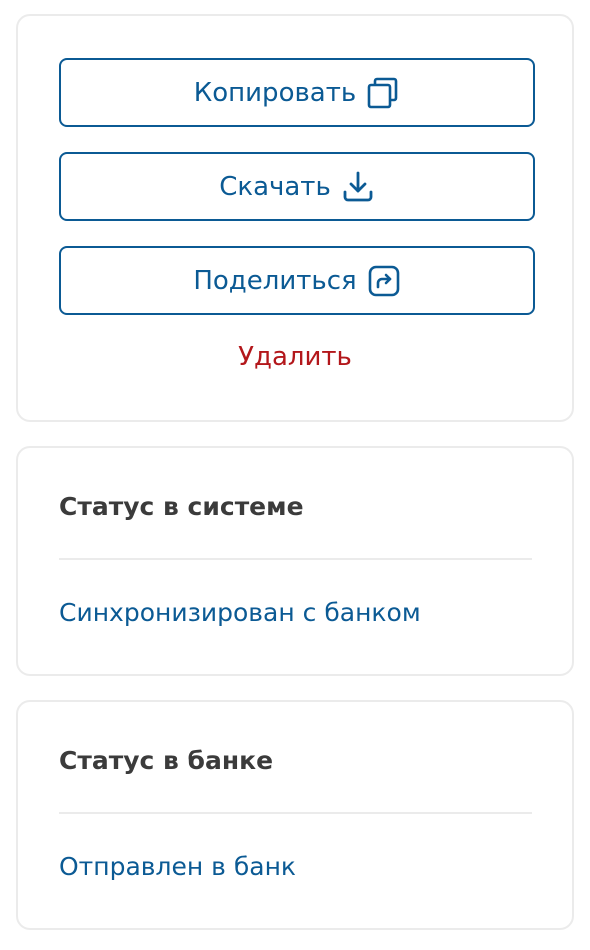 This screenshot has height=950, width=590. I want to click on delete-link: Удалить, so click(295, 357).